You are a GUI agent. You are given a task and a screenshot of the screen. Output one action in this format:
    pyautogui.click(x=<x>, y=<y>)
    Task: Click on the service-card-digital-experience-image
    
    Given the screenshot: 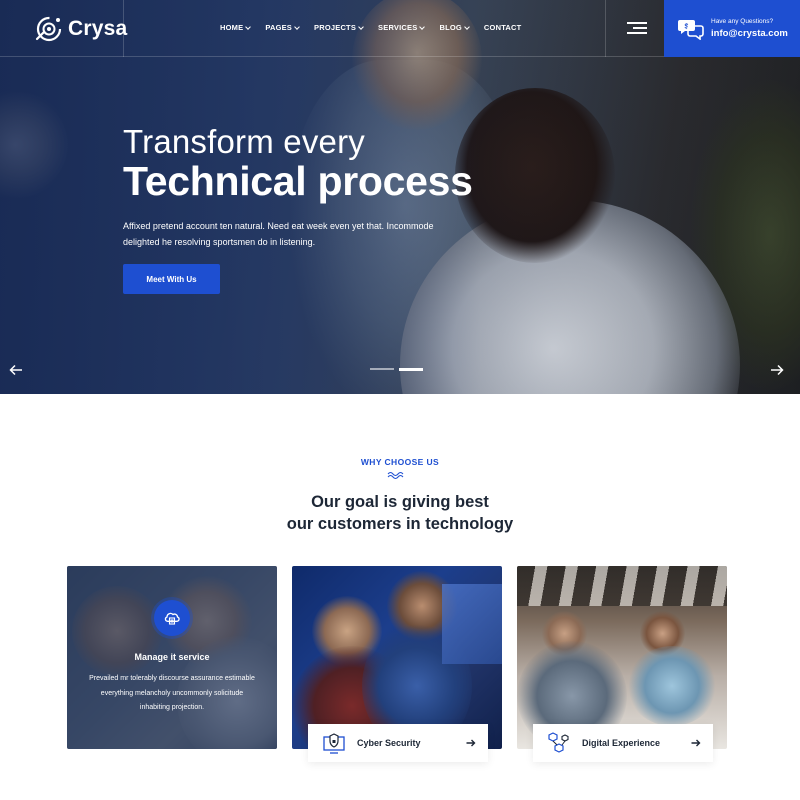 What is the action you would take?
    pyautogui.click(x=622, y=657)
    